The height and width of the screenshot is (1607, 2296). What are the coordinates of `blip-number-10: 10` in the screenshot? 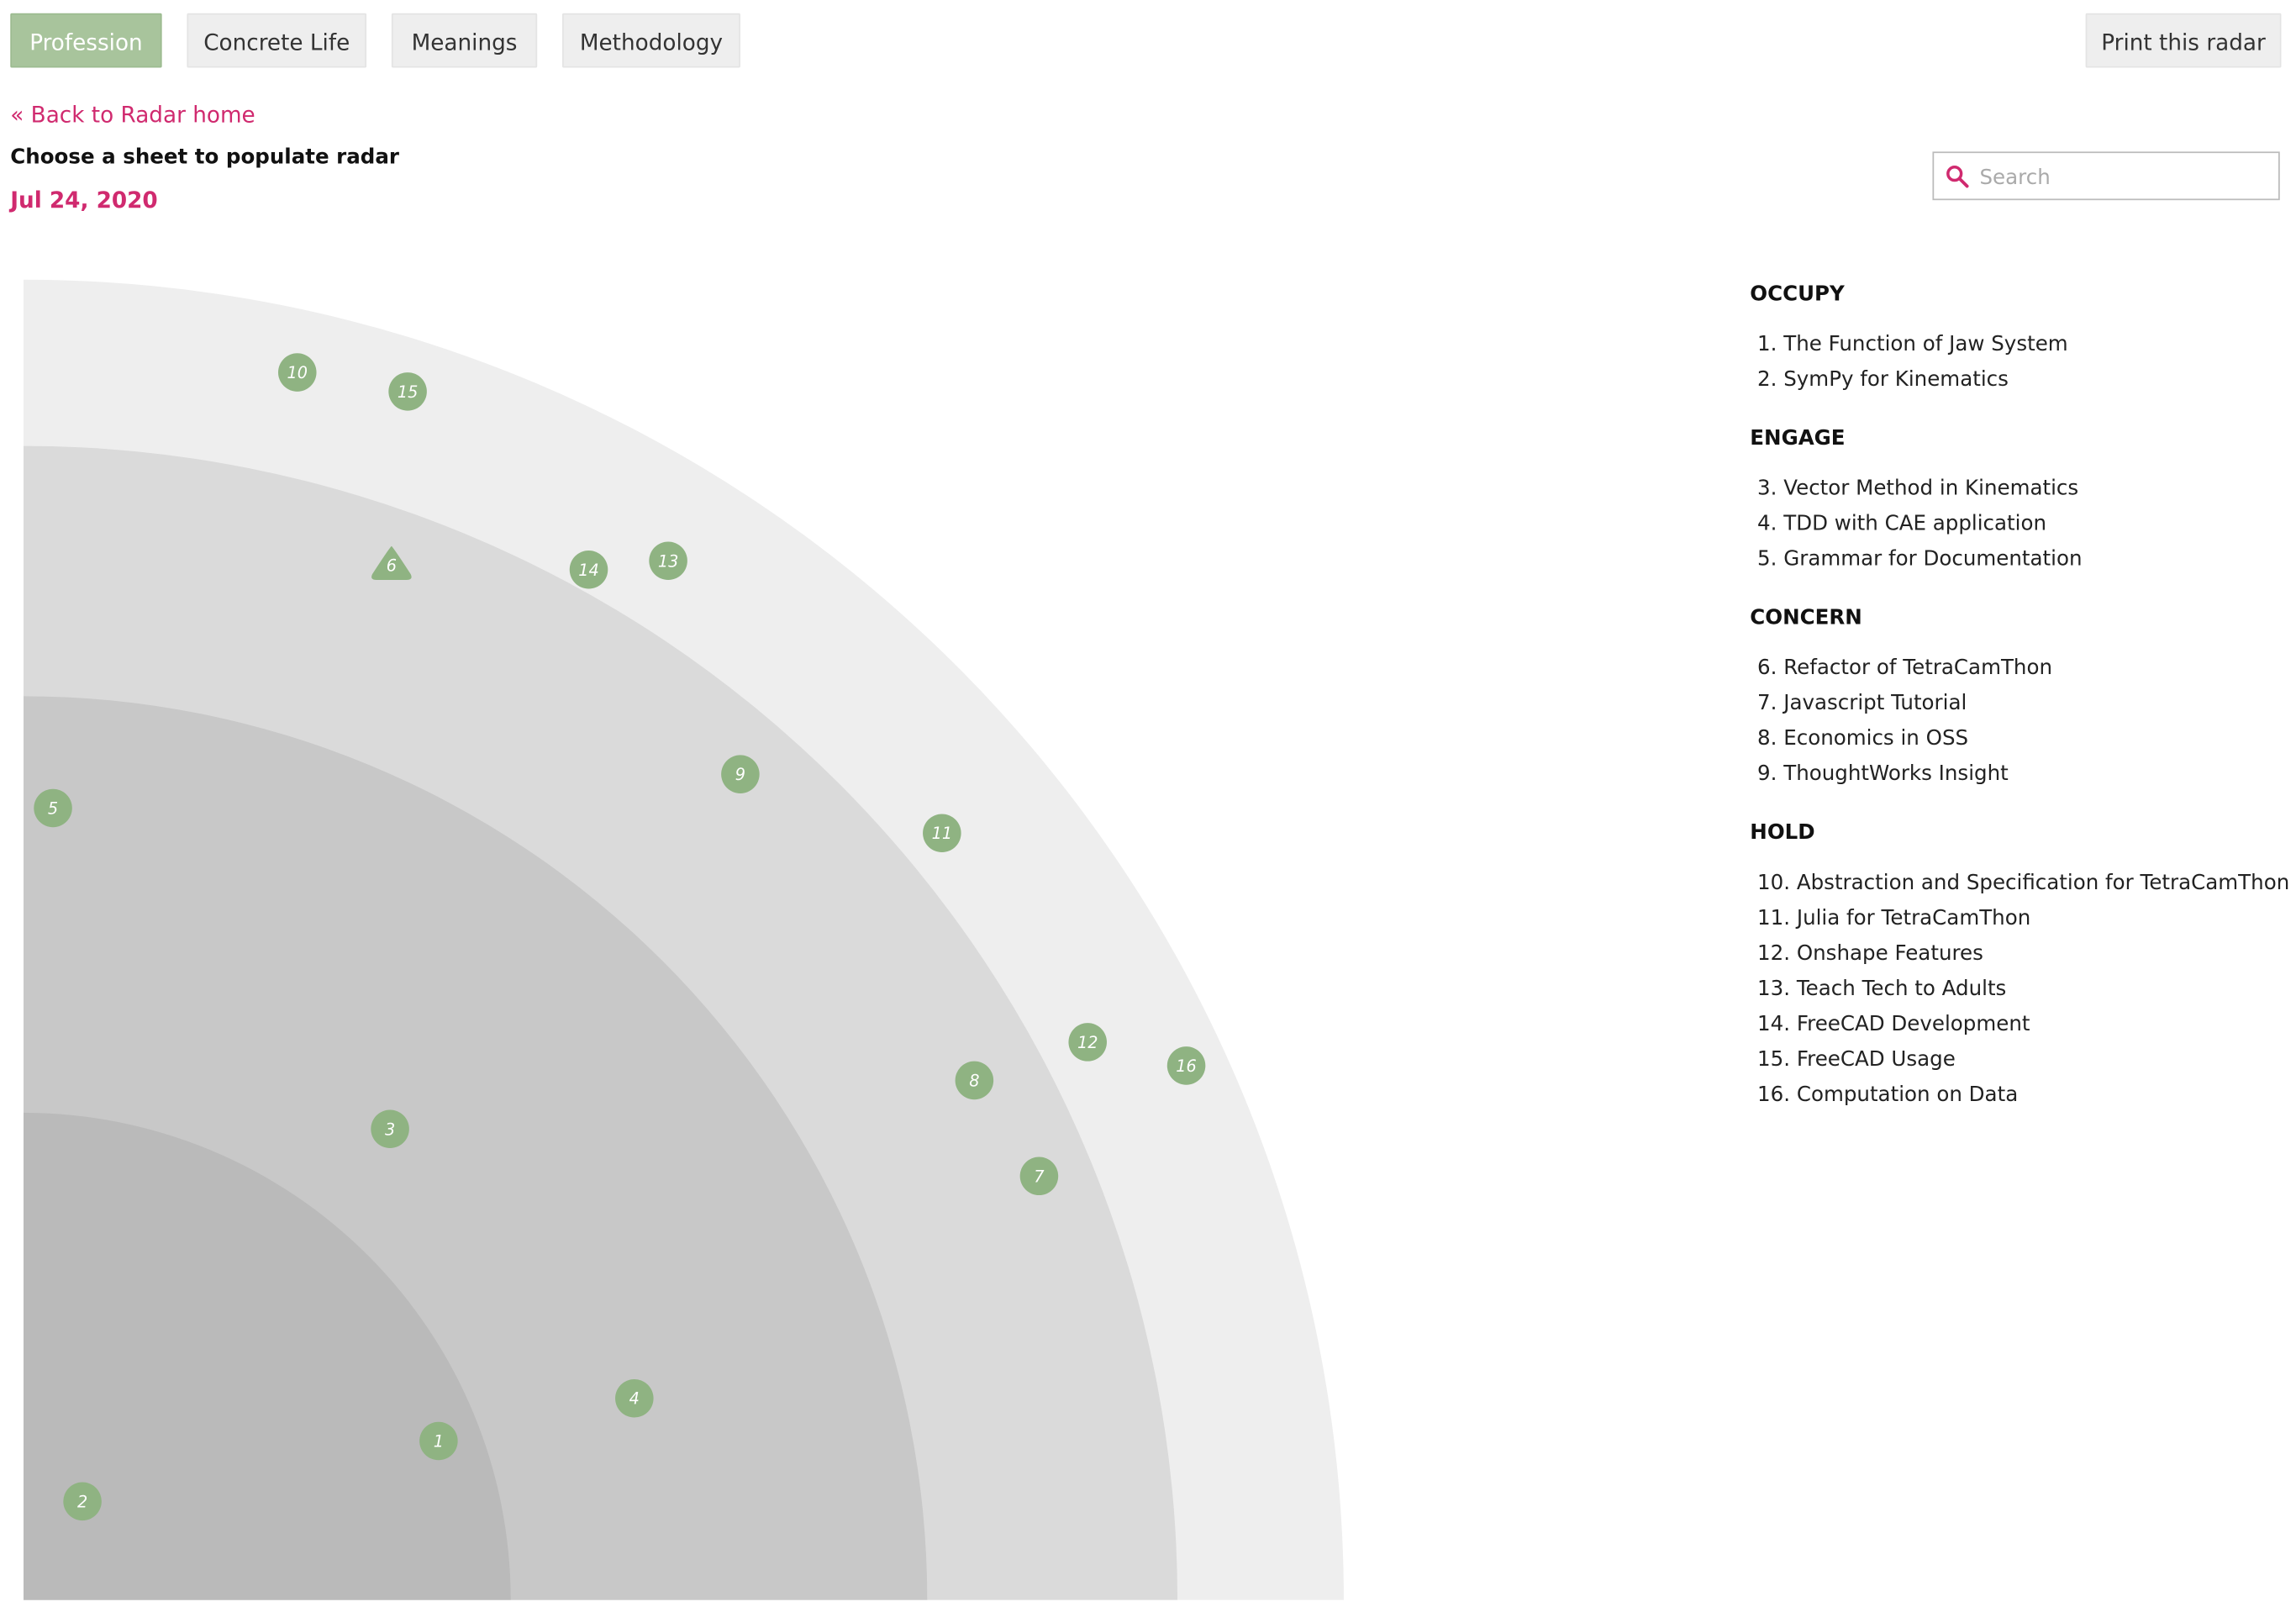 It's located at (297, 372).